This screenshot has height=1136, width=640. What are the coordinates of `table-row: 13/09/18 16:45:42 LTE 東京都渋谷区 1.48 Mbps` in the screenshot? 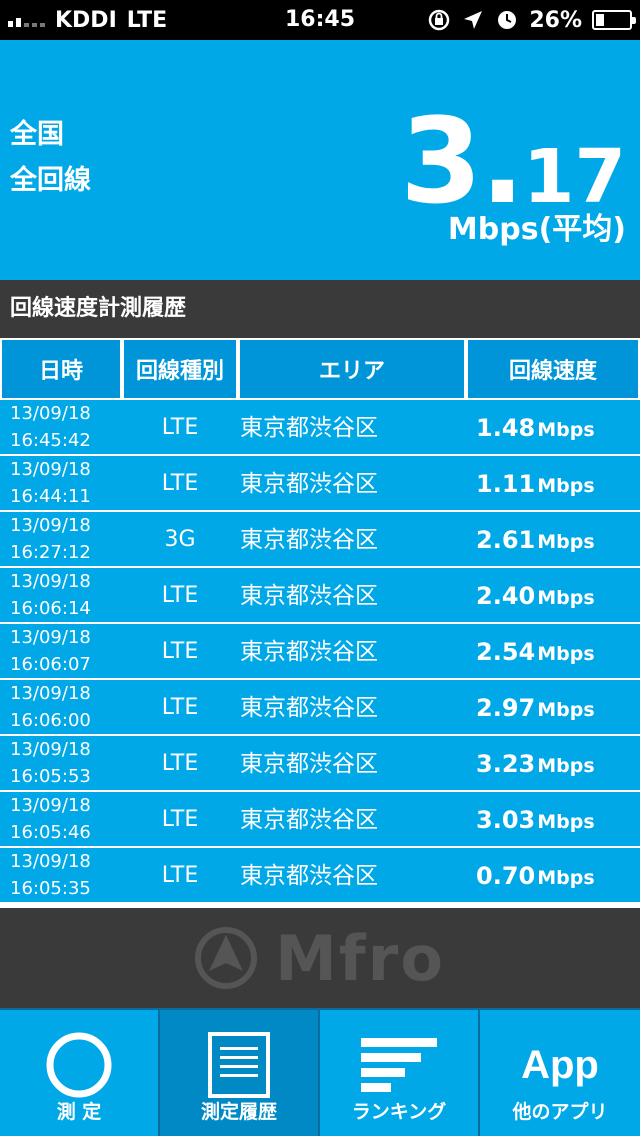 It's located at (320, 427).